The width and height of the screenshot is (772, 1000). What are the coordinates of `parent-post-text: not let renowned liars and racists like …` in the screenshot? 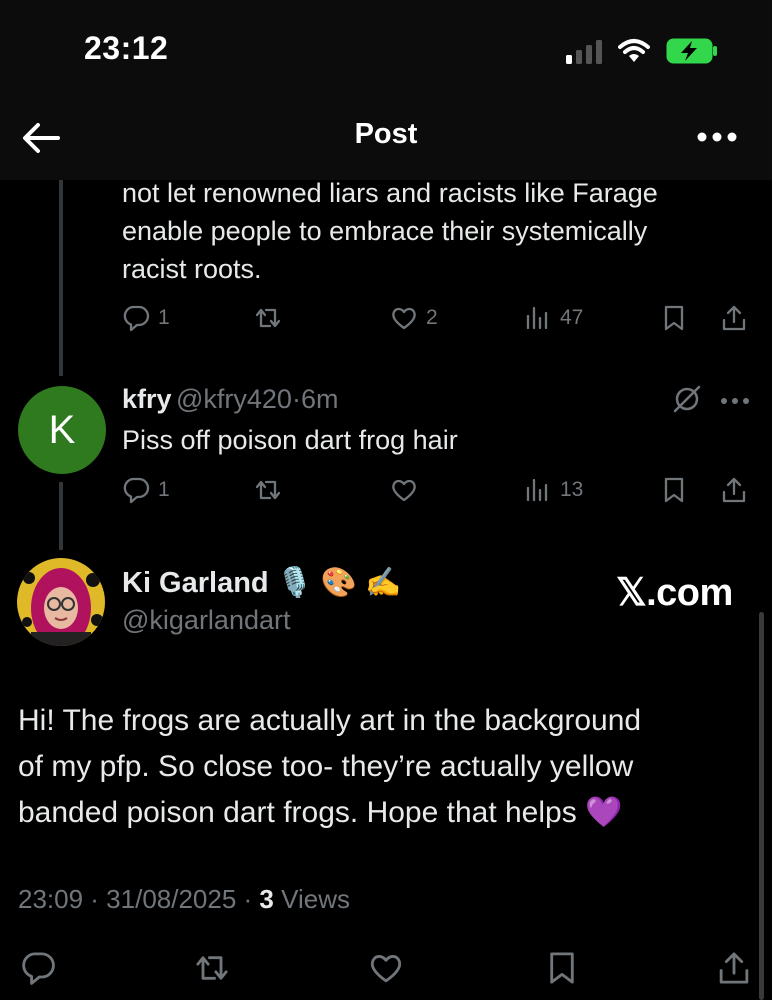 It's located at (390, 231).